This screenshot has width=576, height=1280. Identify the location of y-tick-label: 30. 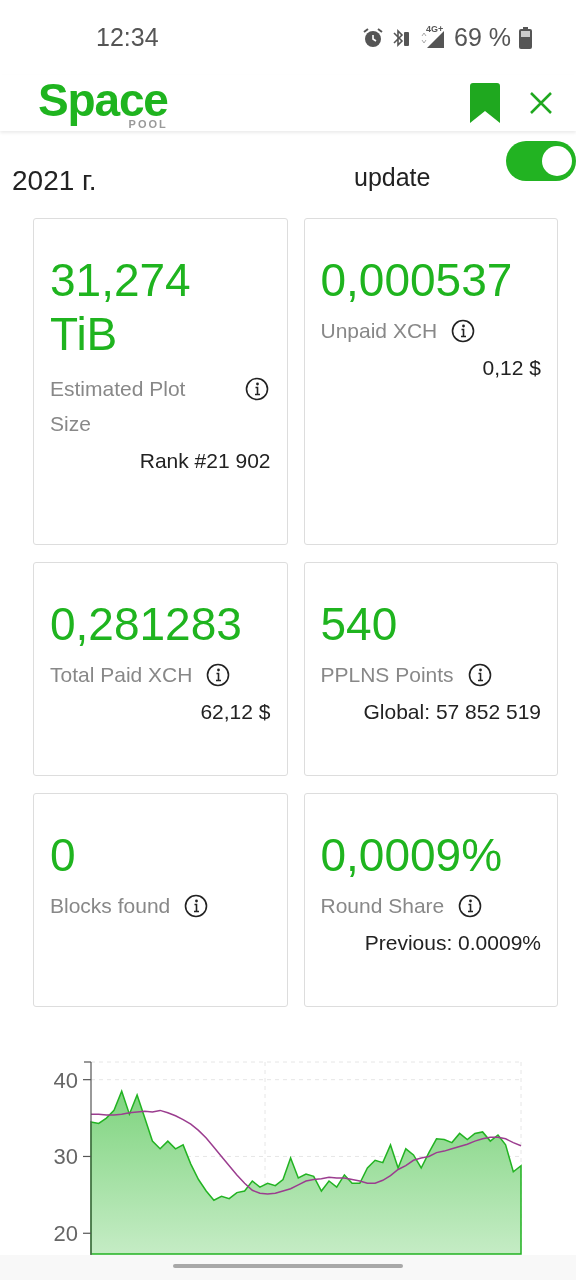
(65, 1157).